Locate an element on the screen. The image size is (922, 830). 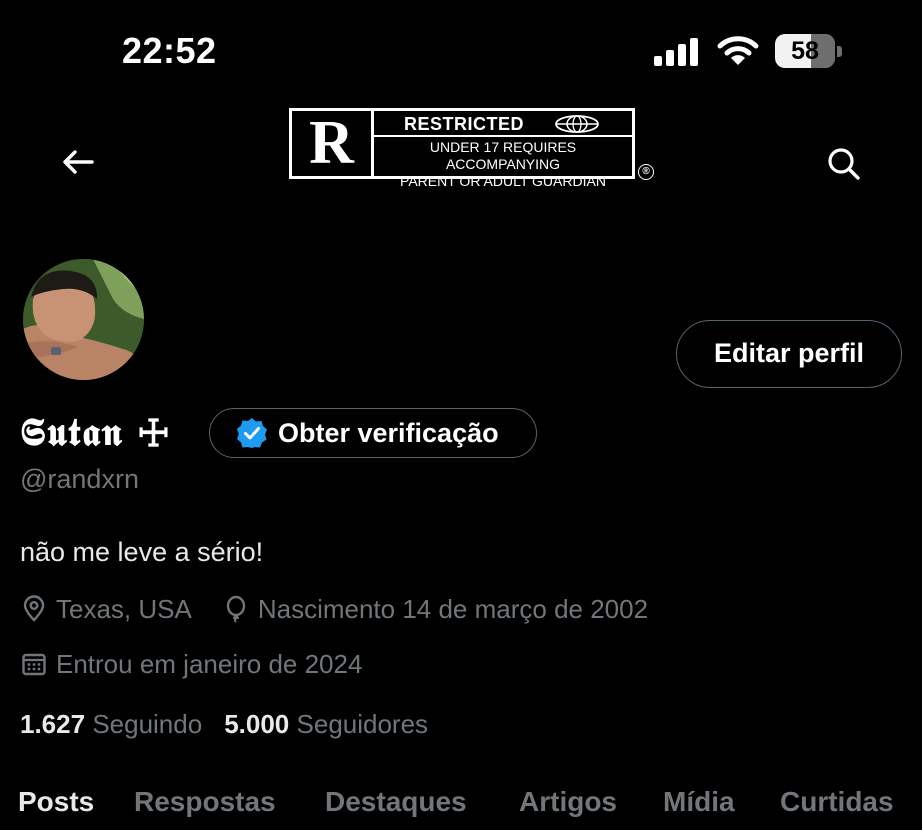
following-count: 1.627 is located at coordinates (53, 724).